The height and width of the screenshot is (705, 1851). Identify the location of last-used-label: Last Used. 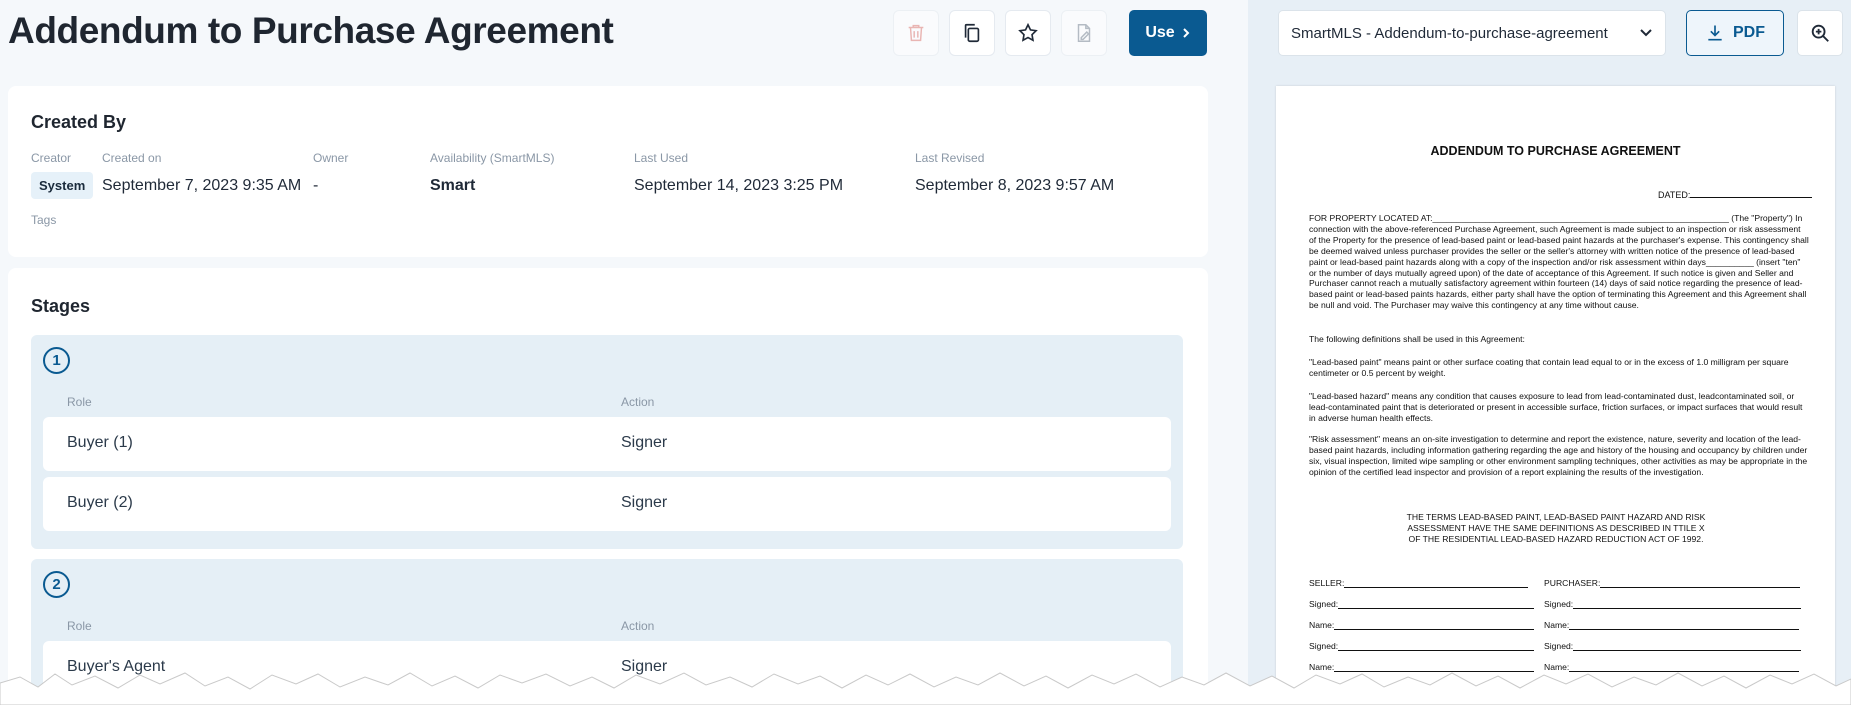
(661, 158).